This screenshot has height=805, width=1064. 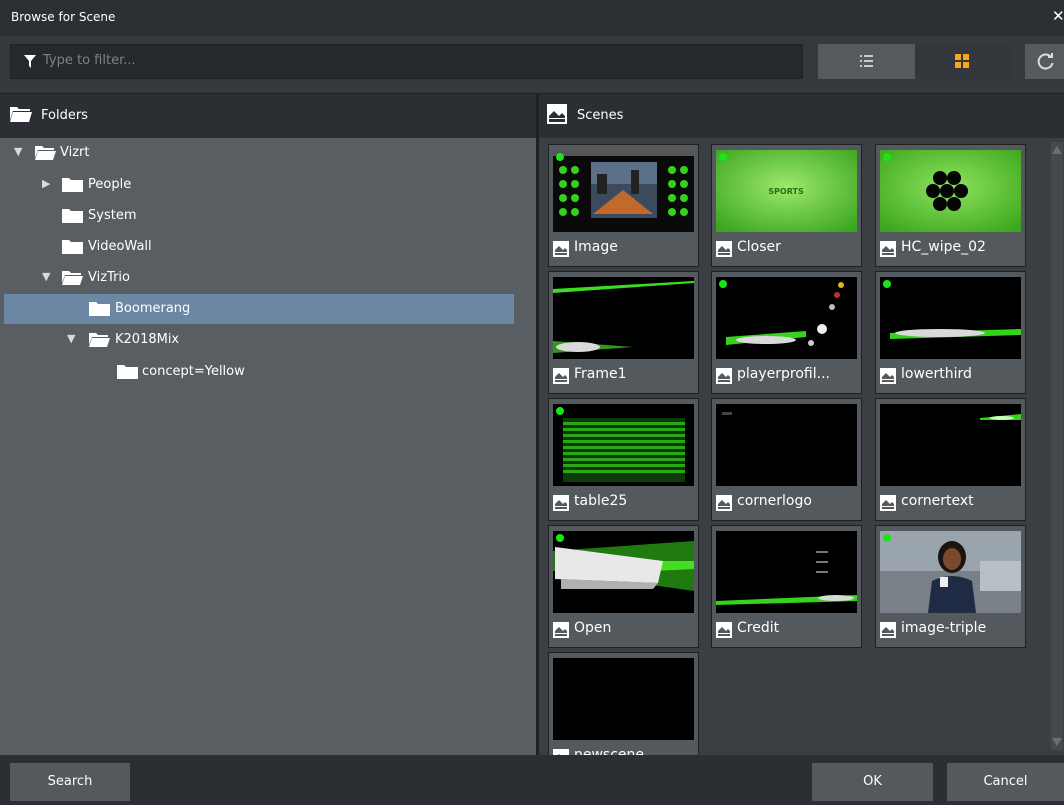 What do you see at coordinates (268, 153) in the screenshot?
I see `tree-item-vizrt: ▼ Vizrt` at bounding box center [268, 153].